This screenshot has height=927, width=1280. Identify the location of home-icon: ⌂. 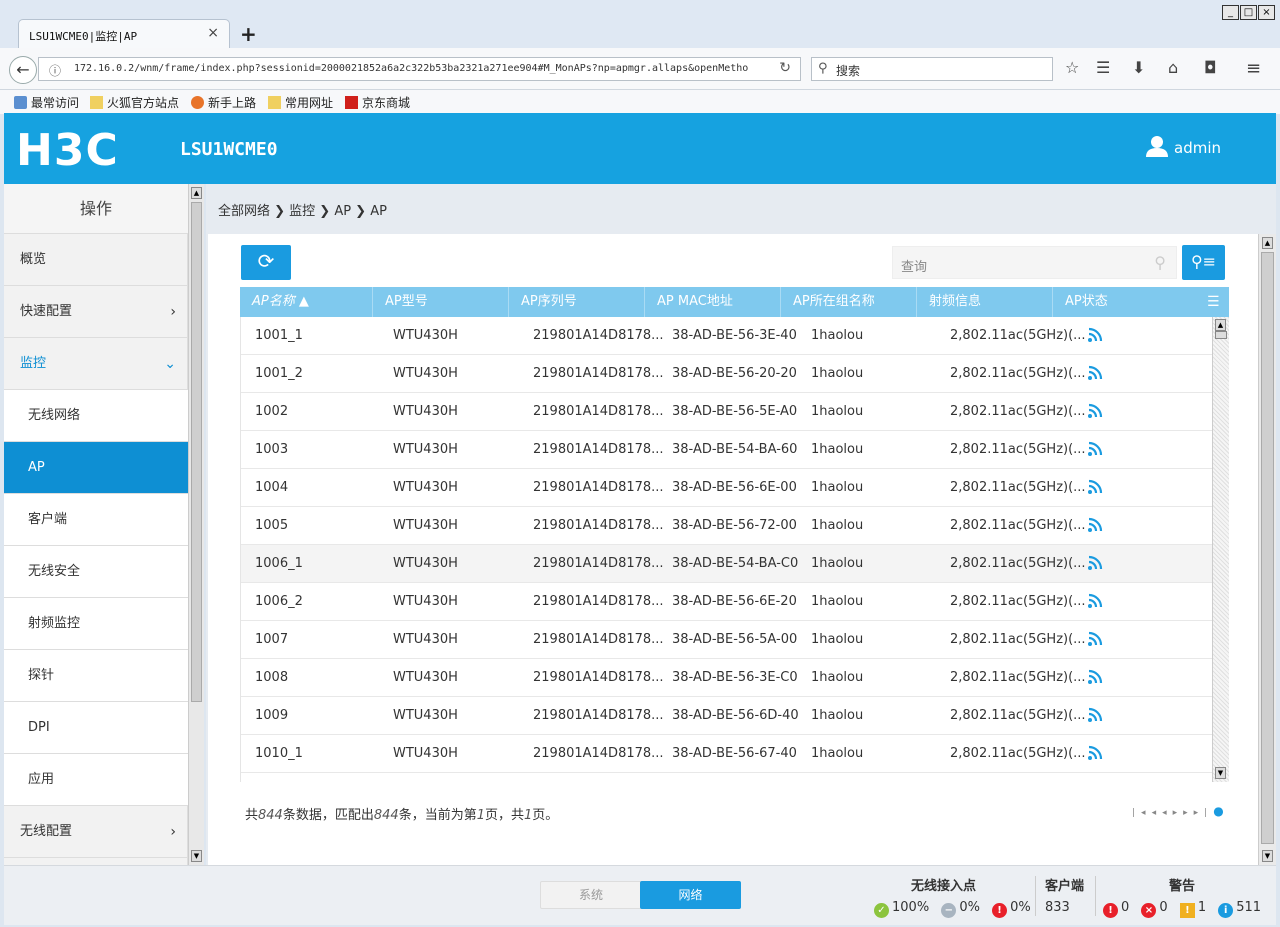
(1173, 67).